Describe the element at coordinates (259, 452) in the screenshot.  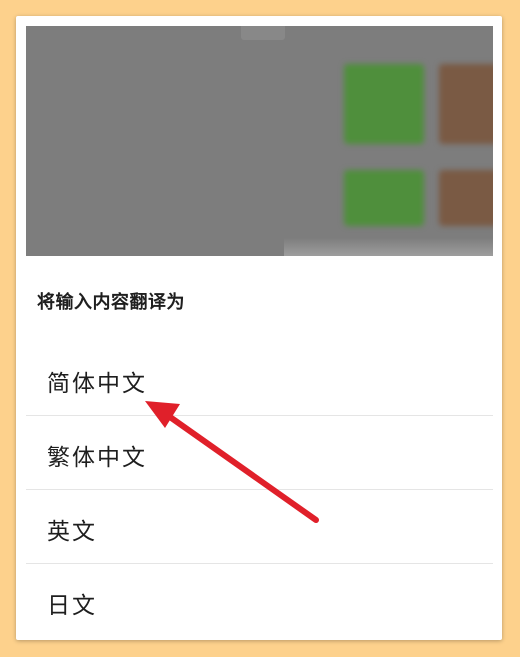
I see `option-traditional-chinese: 繁体中文` at that location.